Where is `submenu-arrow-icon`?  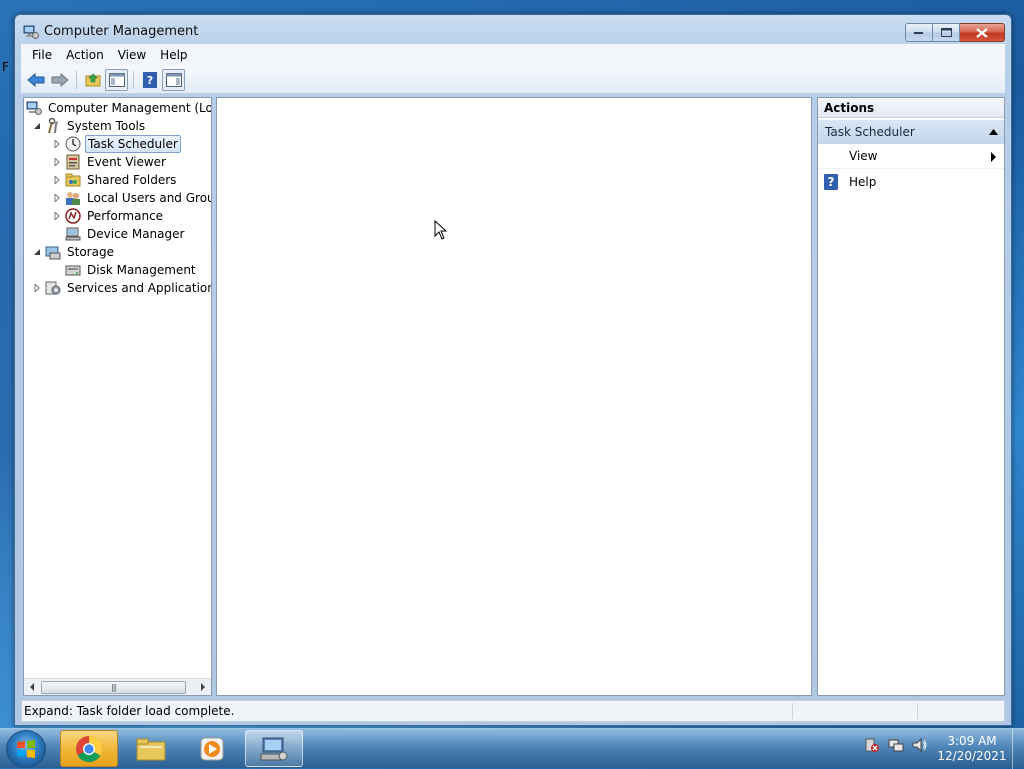 submenu-arrow-icon is located at coordinates (993, 157).